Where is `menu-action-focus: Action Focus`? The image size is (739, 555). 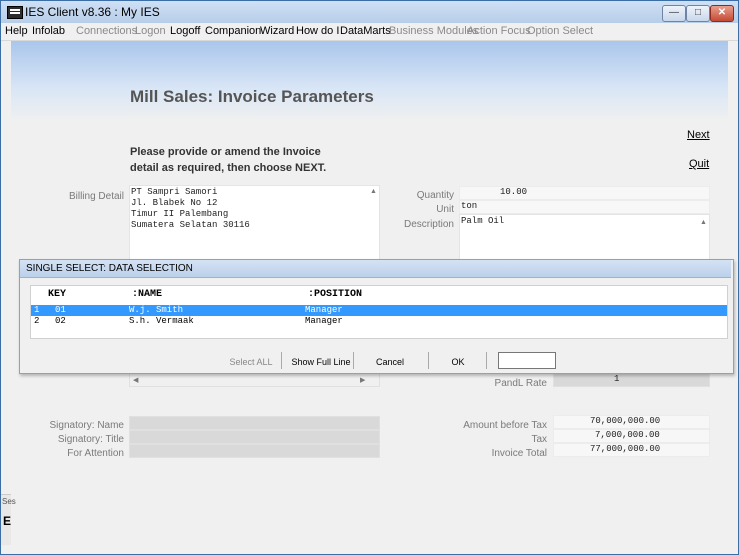
menu-action-focus: Action Focus is located at coordinates (499, 31).